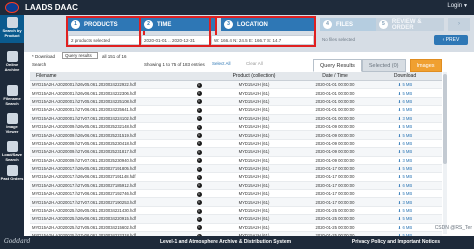 The image size is (474, 249). I want to click on nav-item-filename-search: Filename Search, so click(12, 97).